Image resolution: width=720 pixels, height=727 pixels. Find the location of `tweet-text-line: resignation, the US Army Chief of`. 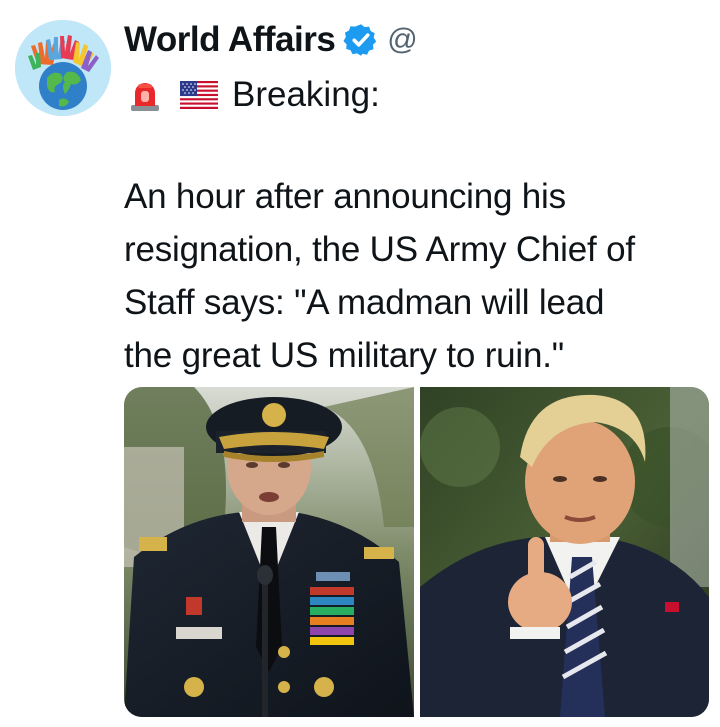

tweet-text-line: resignation, the US Army Chief of is located at coordinates (379, 249).